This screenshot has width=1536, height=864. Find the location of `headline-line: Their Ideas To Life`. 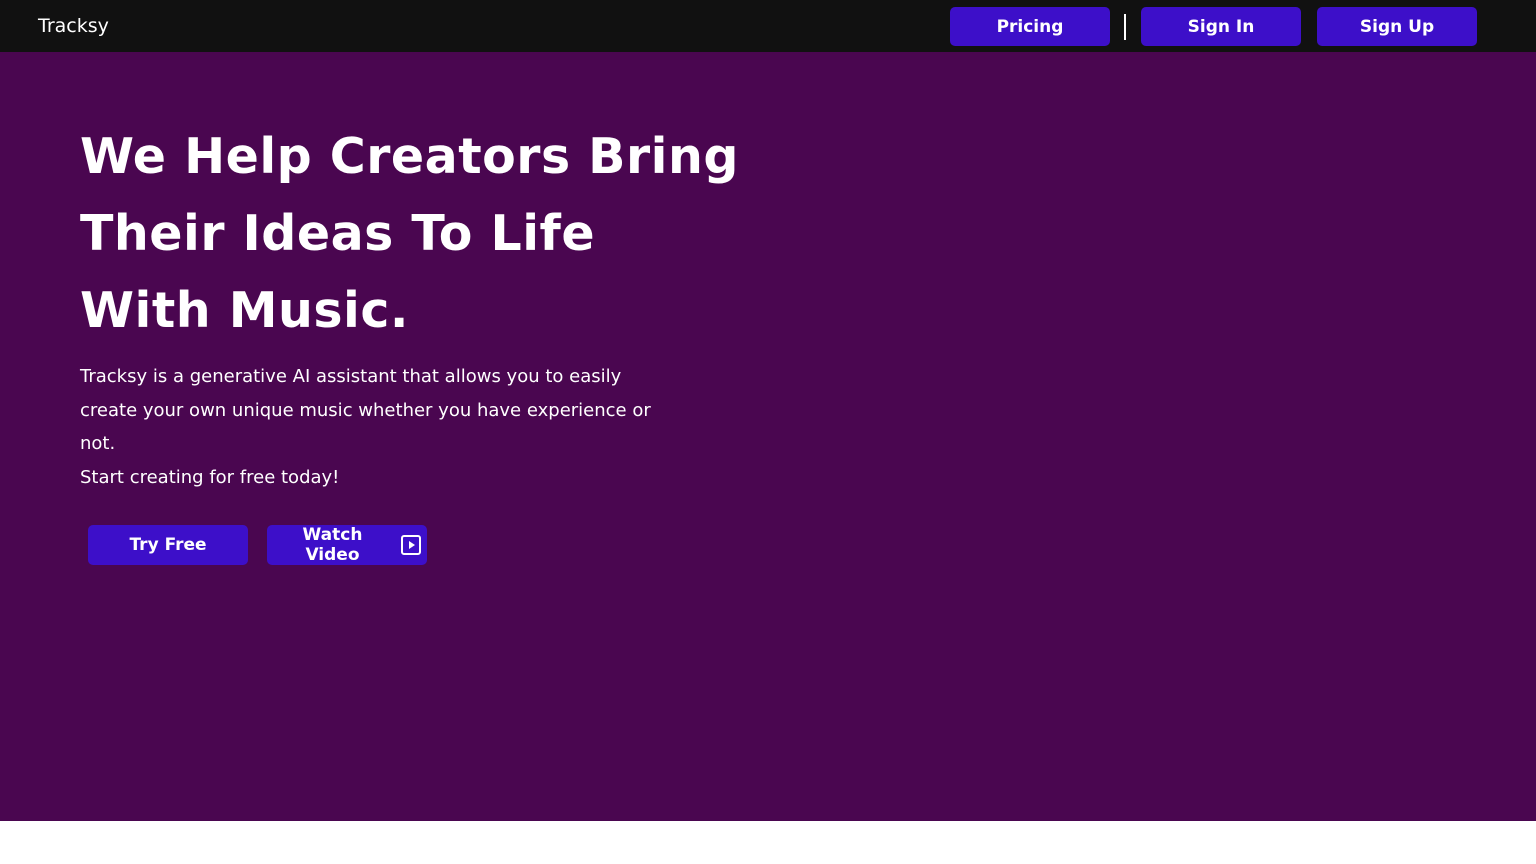

headline-line: Their Ideas To Life is located at coordinates (338, 233).